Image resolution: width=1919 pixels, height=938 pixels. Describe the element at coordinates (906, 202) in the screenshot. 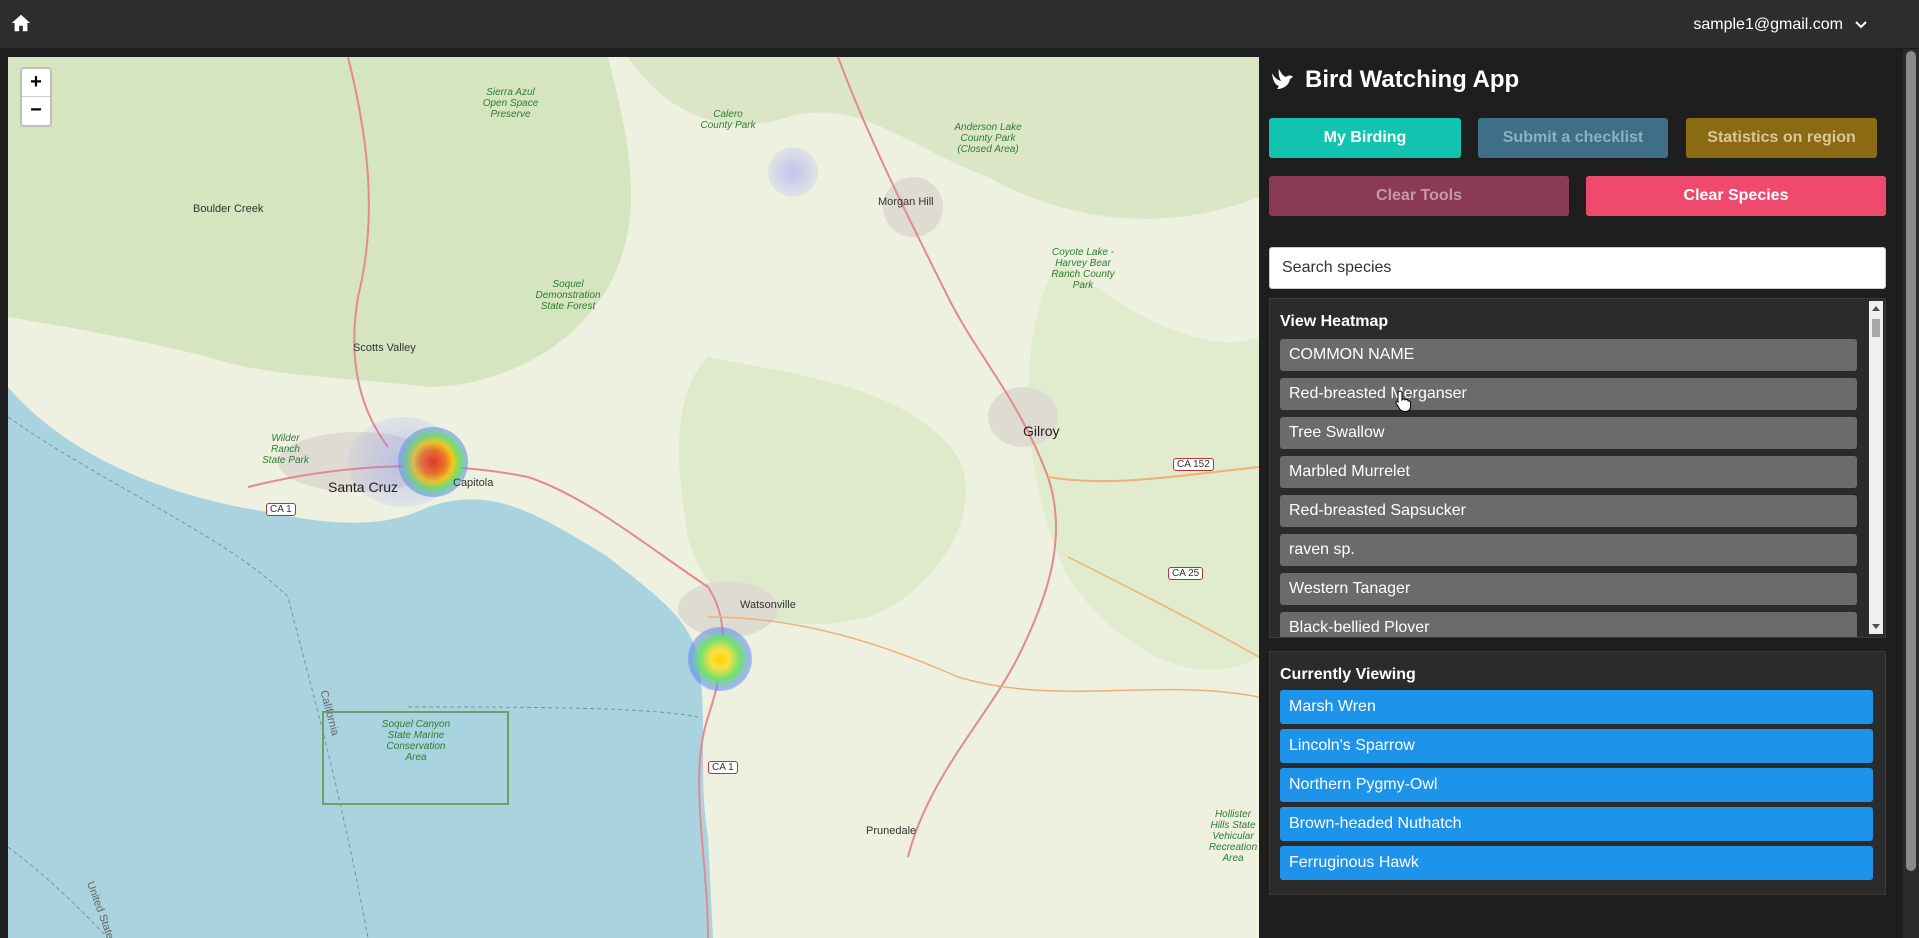

I see `place-label-morgan-hill: Morgan Hill` at that location.